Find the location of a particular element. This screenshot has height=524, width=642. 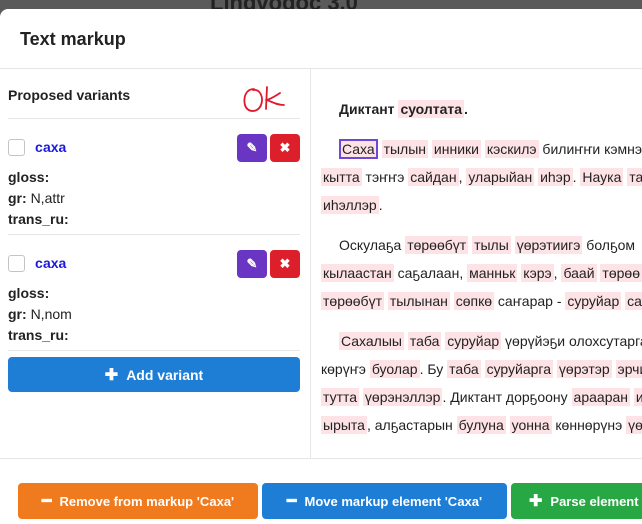

parse-element-label: Parse element is located at coordinates (594, 501).